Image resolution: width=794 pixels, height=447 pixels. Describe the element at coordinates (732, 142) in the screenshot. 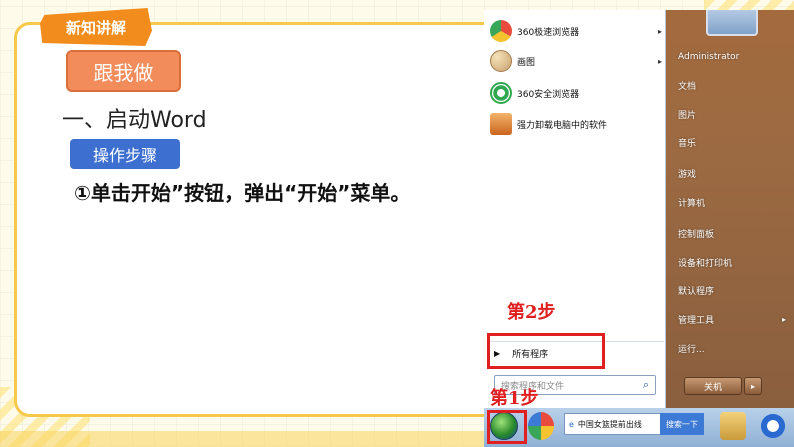

I see `place-music: 音乐` at that location.